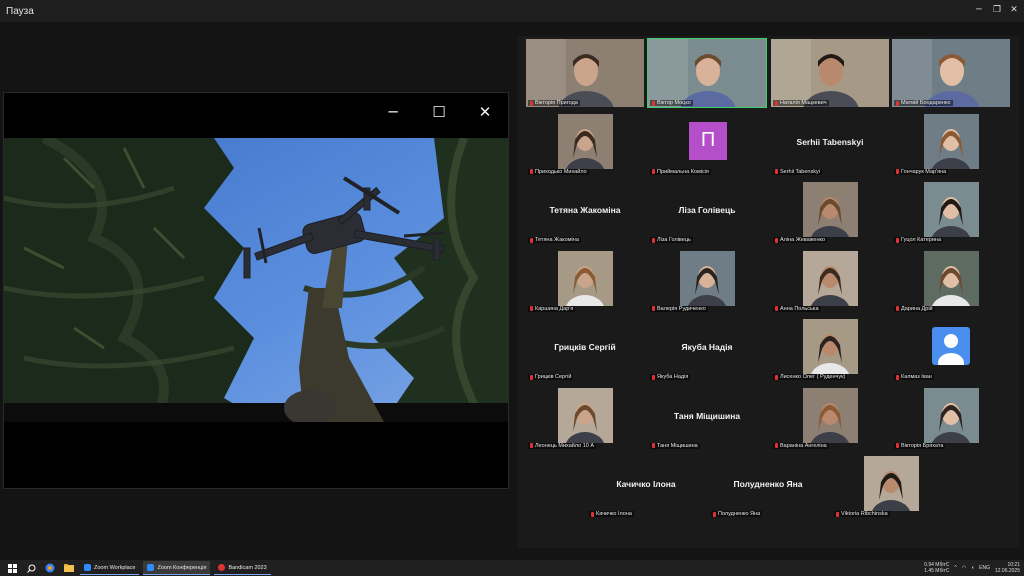 The width and height of the screenshot is (1024, 576). What do you see at coordinates (554, 240) in the screenshot?
I see `participant-name-tag: Тетяна Жакоміна` at bounding box center [554, 240].